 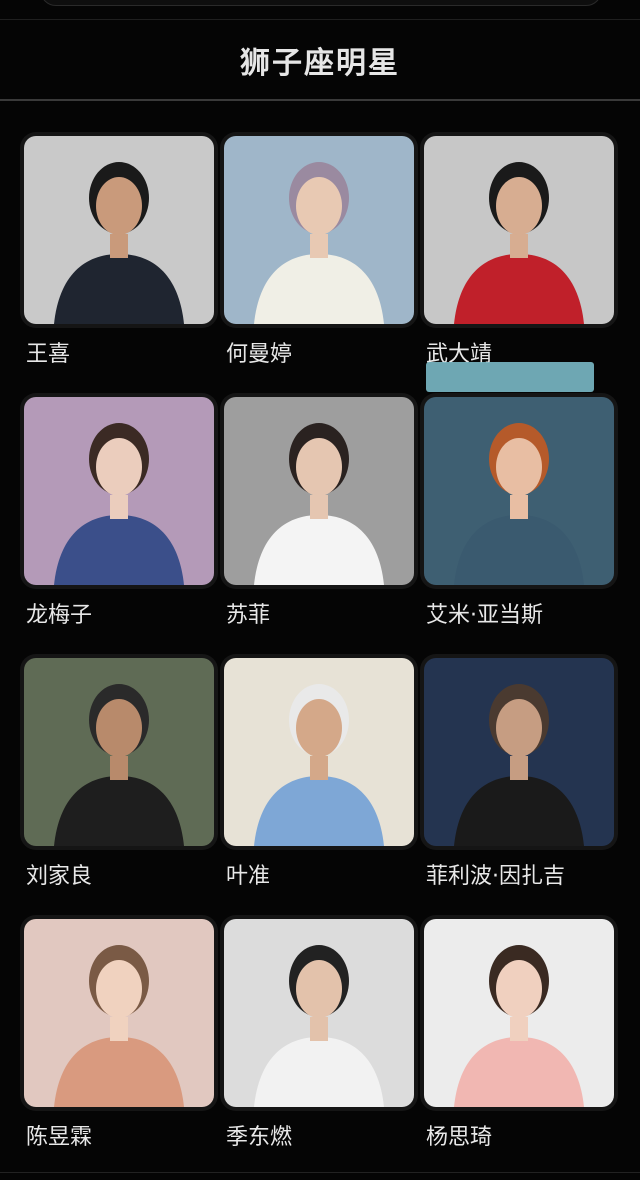 I want to click on celebrity-name: 陈昱霖, so click(x=59, y=1135).